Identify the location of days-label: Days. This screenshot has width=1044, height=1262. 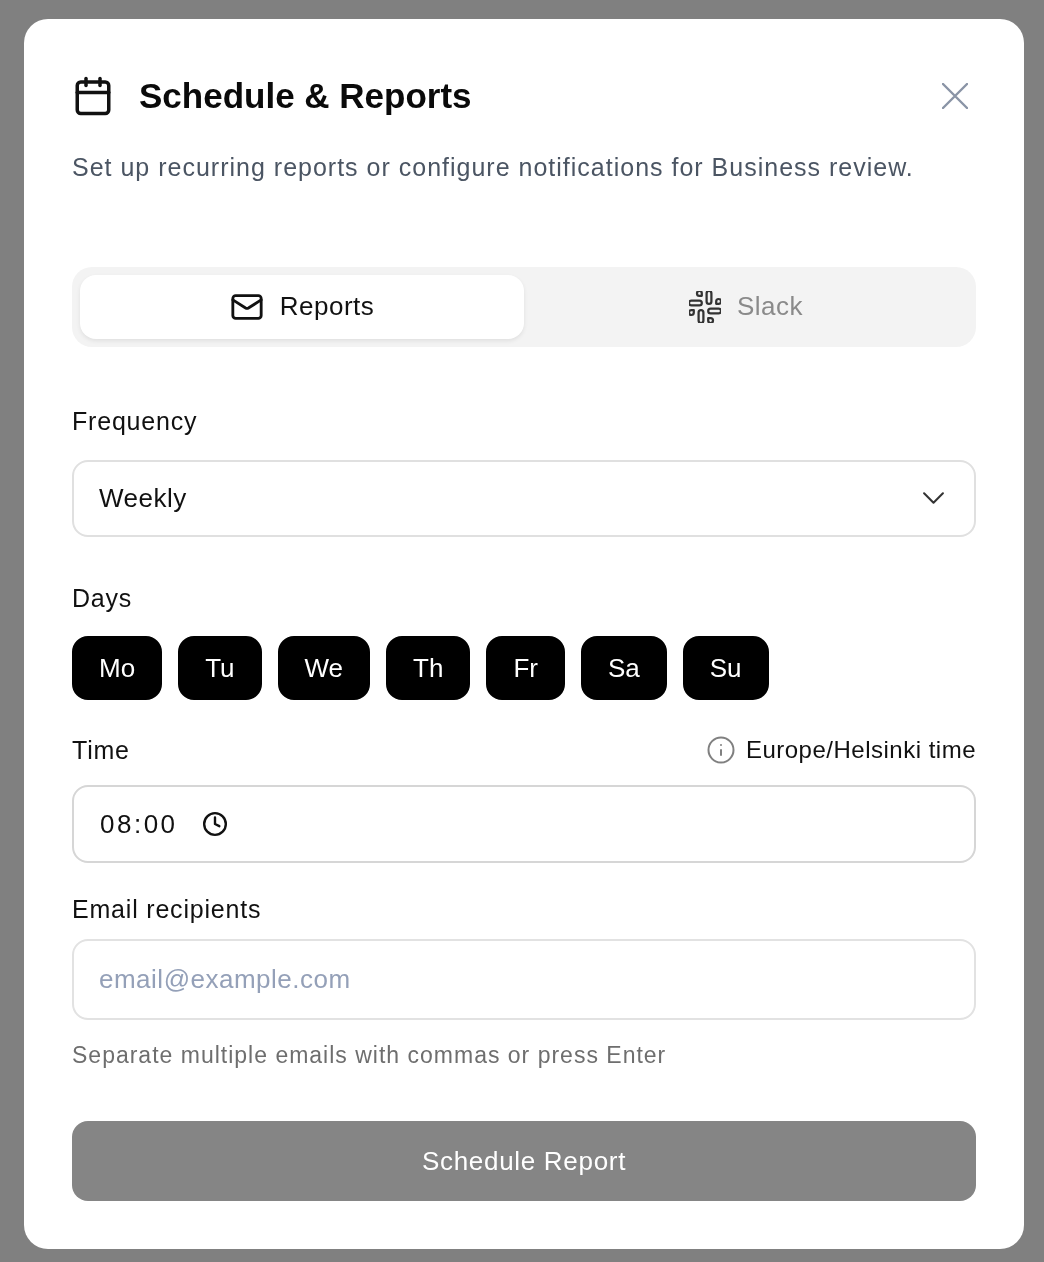
(103, 598).